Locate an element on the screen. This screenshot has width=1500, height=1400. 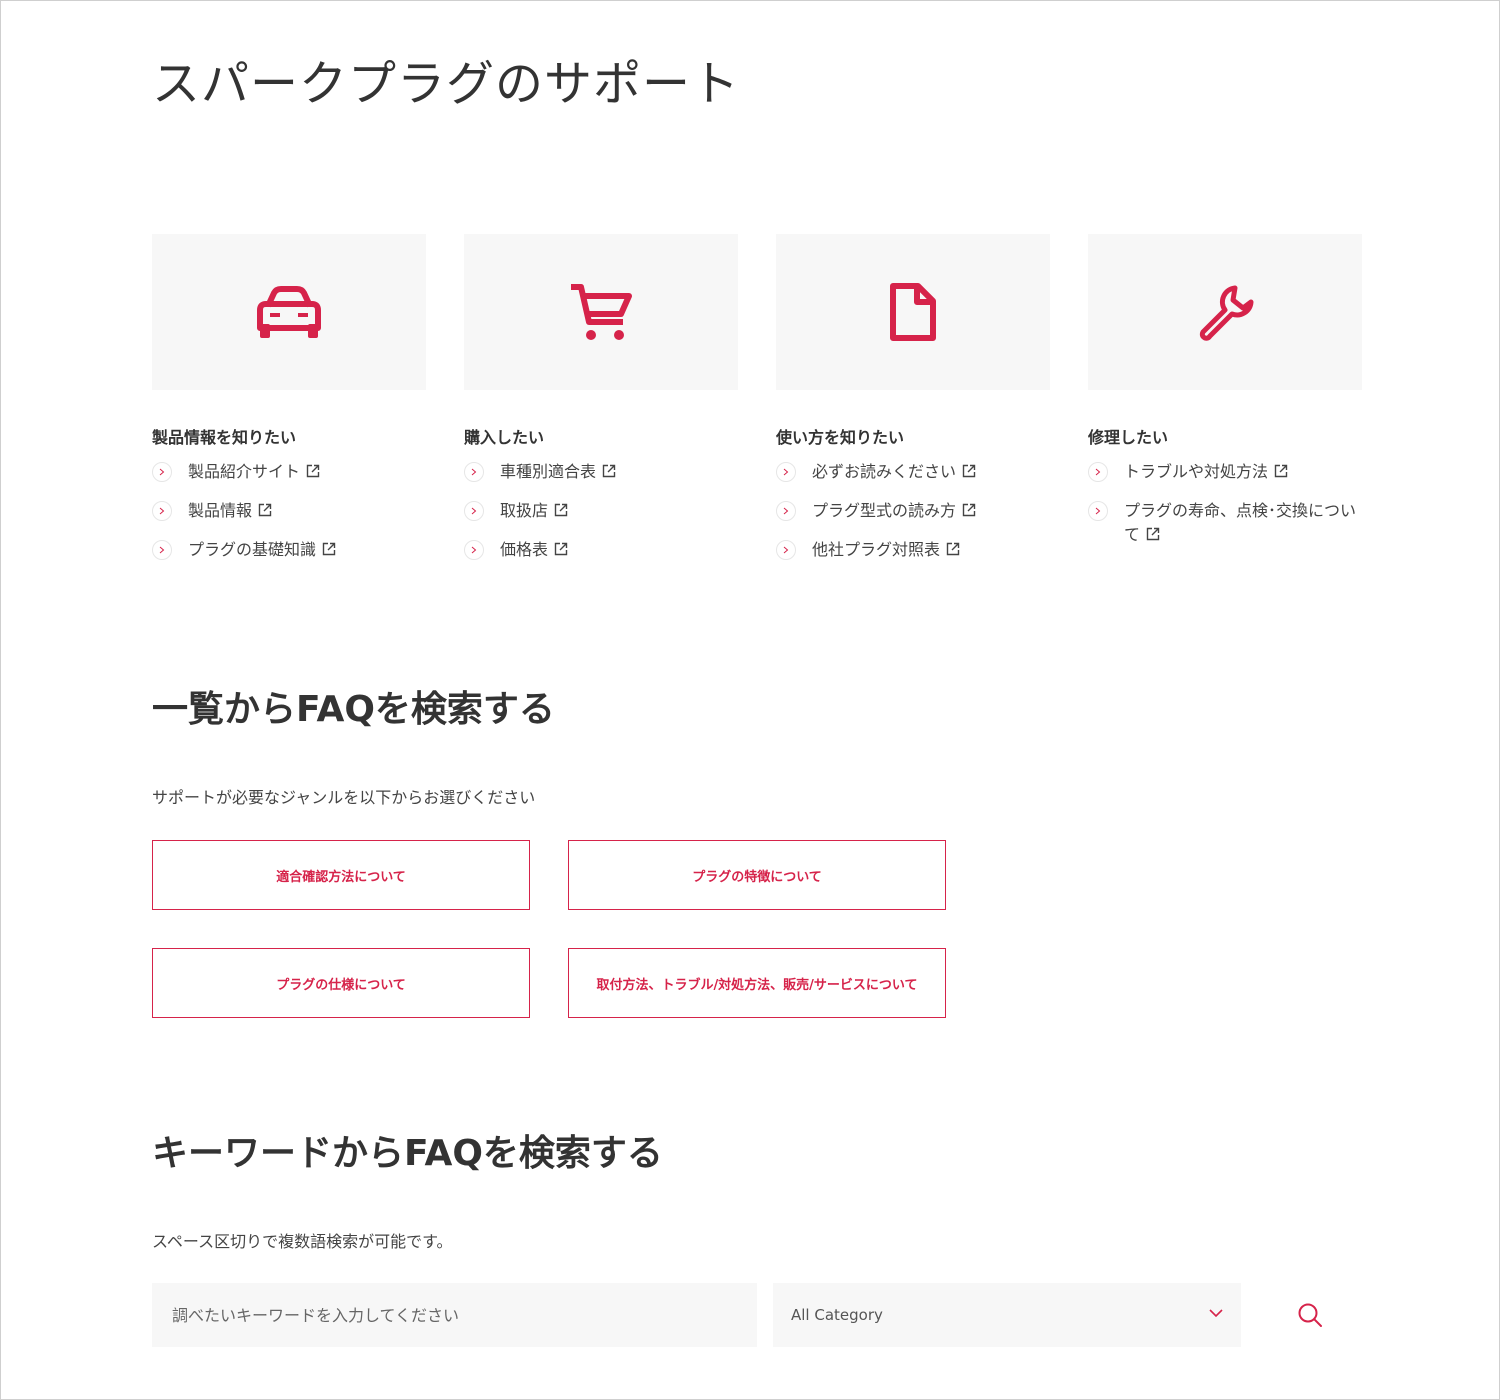
card-usage: 使い方を知りたい 必ずお読みください プラグ型式の読み方 他社プラグ対照表 is located at coordinates (913, 405).